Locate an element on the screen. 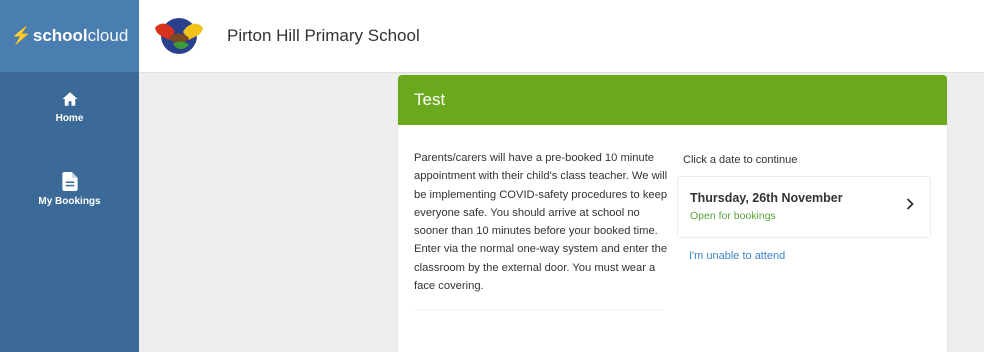  divider is located at coordinates (539, 309).